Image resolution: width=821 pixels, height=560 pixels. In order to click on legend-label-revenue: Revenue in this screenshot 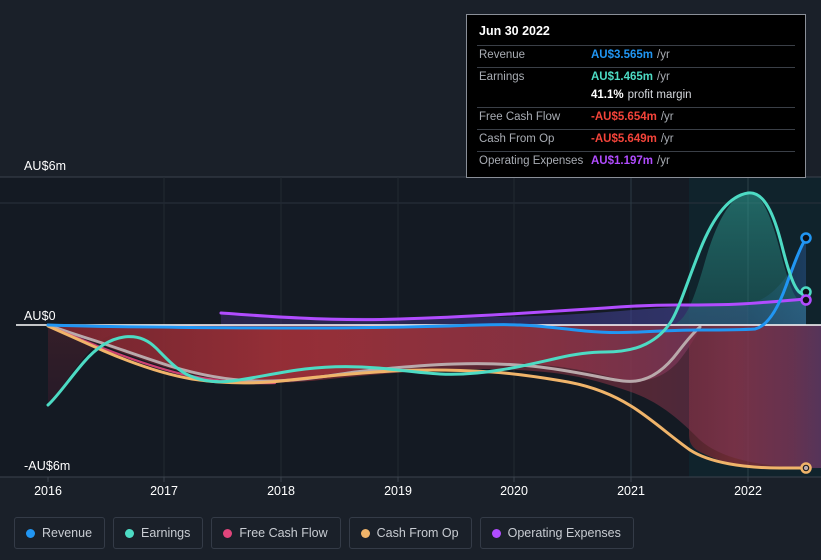, I will do `click(67, 532)`.